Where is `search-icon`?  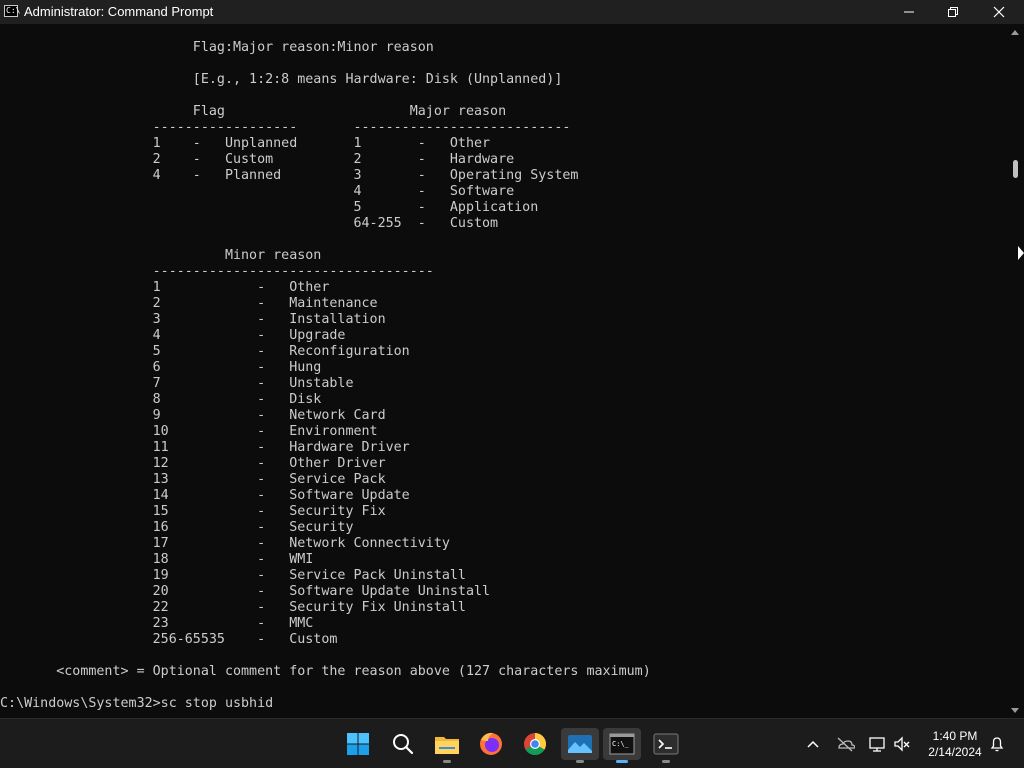
search-icon is located at coordinates (403, 744).